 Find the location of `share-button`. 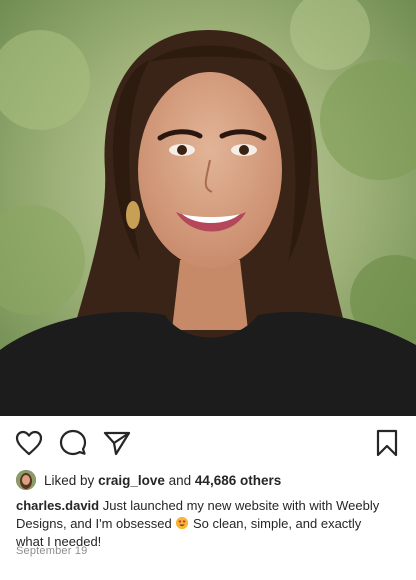

share-button is located at coordinates (117, 443).